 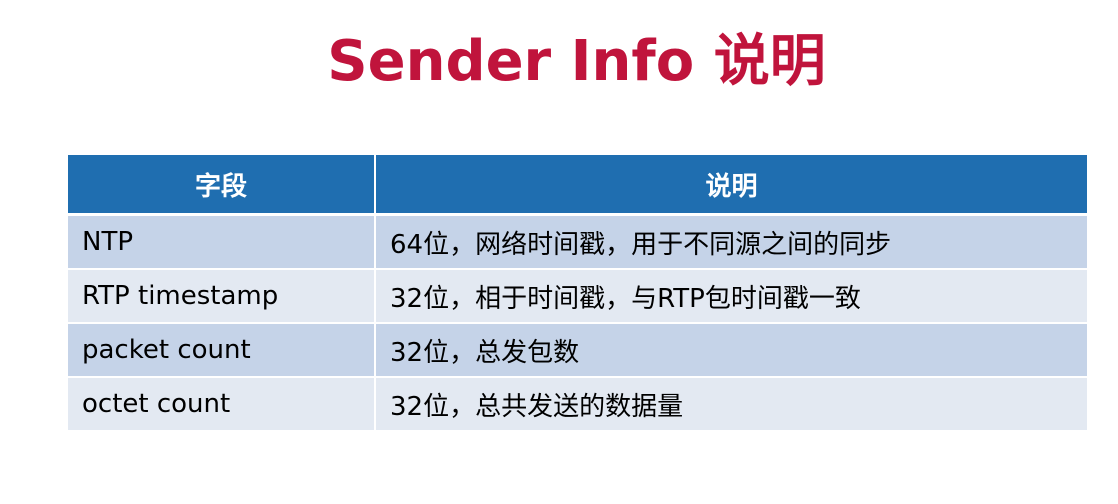 What do you see at coordinates (731, 405) in the screenshot?
I see `description-cell: 32位，总共发送的数据量` at bounding box center [731, 405].